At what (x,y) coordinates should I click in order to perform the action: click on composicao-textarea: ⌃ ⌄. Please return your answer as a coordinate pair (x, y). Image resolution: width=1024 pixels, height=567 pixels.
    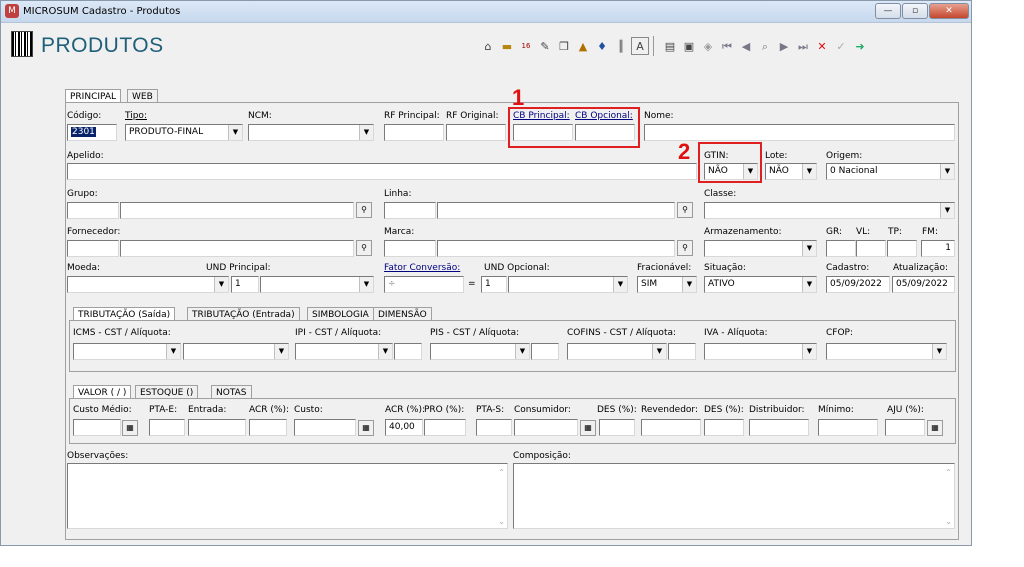
    Looking at the image, I should click on (734, 496).